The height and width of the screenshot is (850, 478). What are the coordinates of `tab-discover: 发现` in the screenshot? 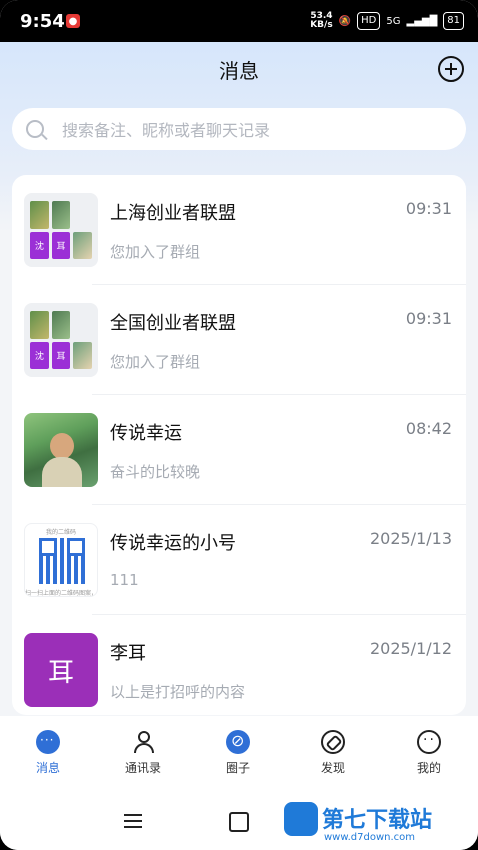 It's located at (333, 753).